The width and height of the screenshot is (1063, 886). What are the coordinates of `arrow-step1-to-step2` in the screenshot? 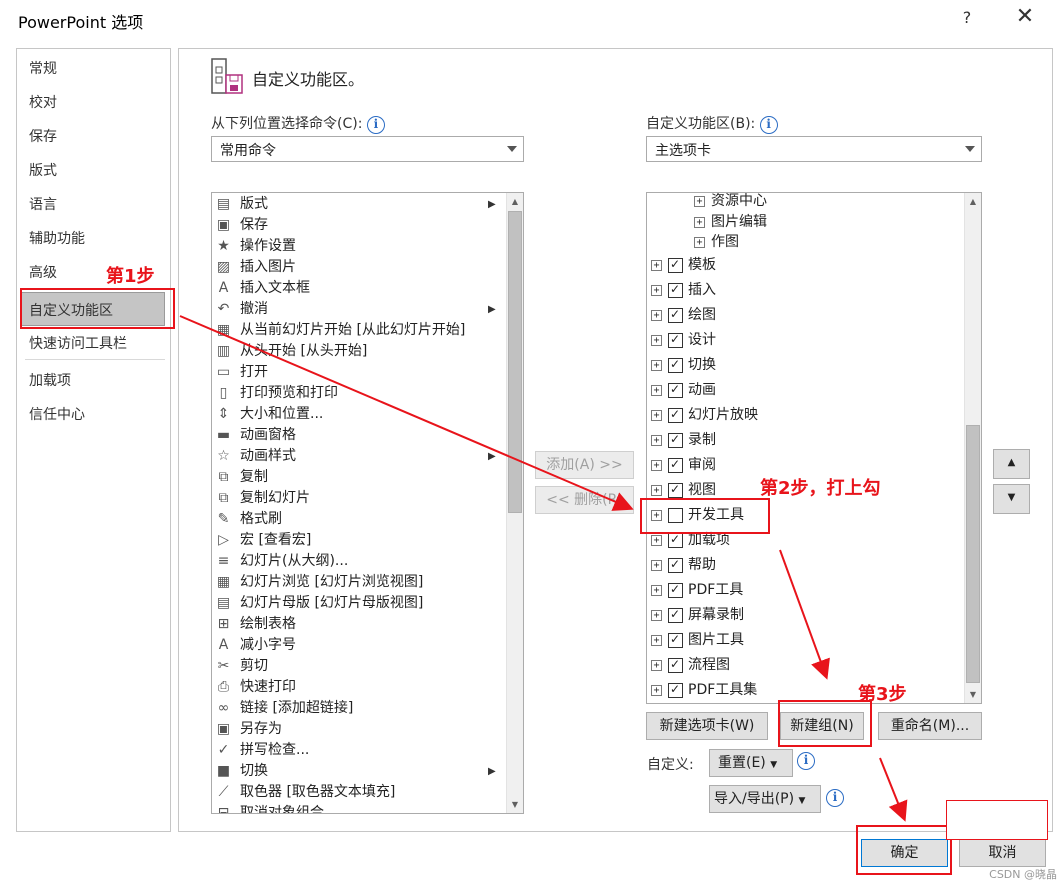 It's located at (406, 413).